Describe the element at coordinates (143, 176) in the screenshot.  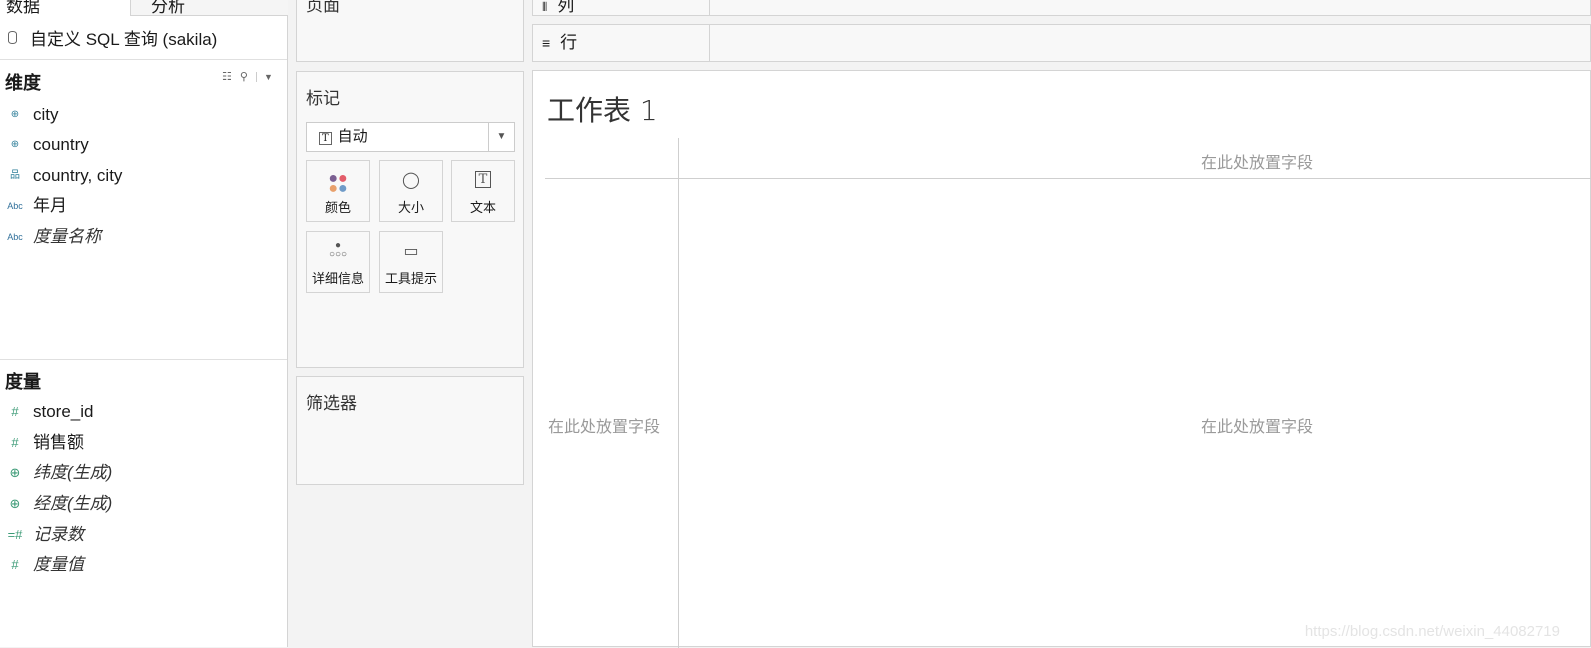
I see `dimension-country-city: 品 country, city` at that location.